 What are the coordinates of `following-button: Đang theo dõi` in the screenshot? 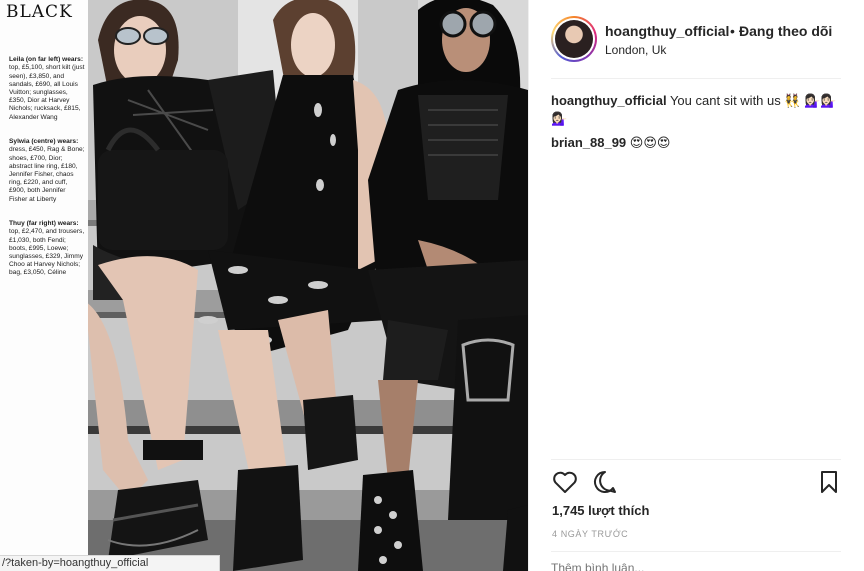 It's located at (785, 31).